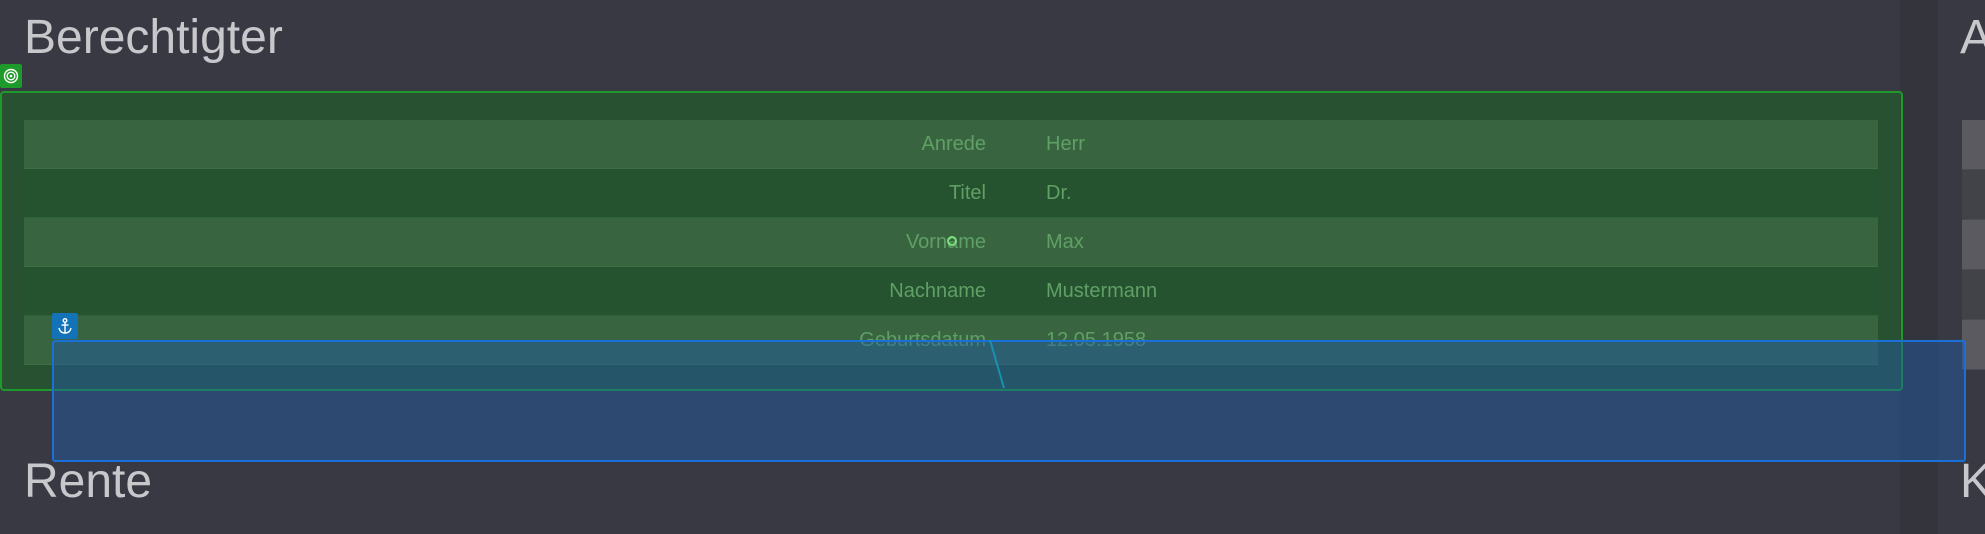 The height and width of the screenshot is (534, 1985). I want to click on right-section-title-top: A, so click(1972, 37).